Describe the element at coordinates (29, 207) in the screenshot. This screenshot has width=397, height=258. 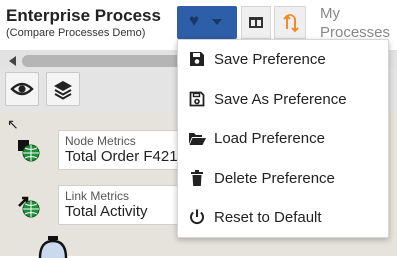
I see `link-metrics-globe-icon` at that location.